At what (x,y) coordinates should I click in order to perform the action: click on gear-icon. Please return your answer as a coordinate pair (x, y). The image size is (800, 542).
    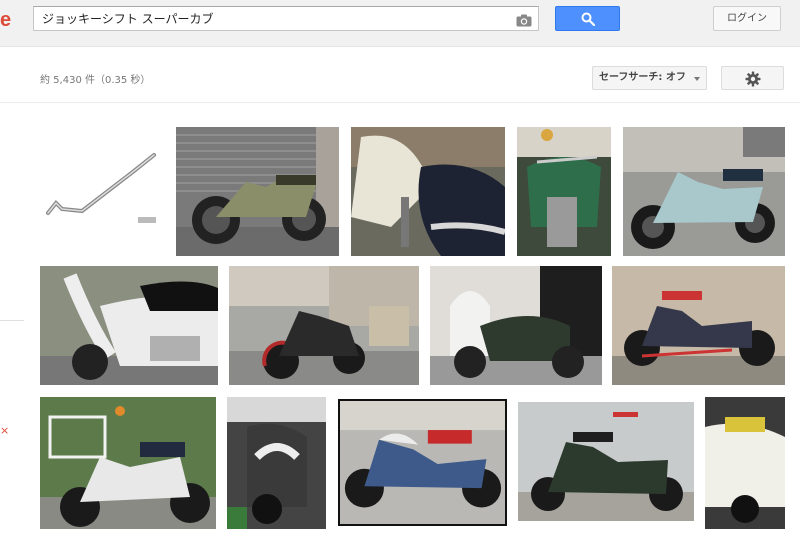
    Looking at the image, I should click on (753, 79).